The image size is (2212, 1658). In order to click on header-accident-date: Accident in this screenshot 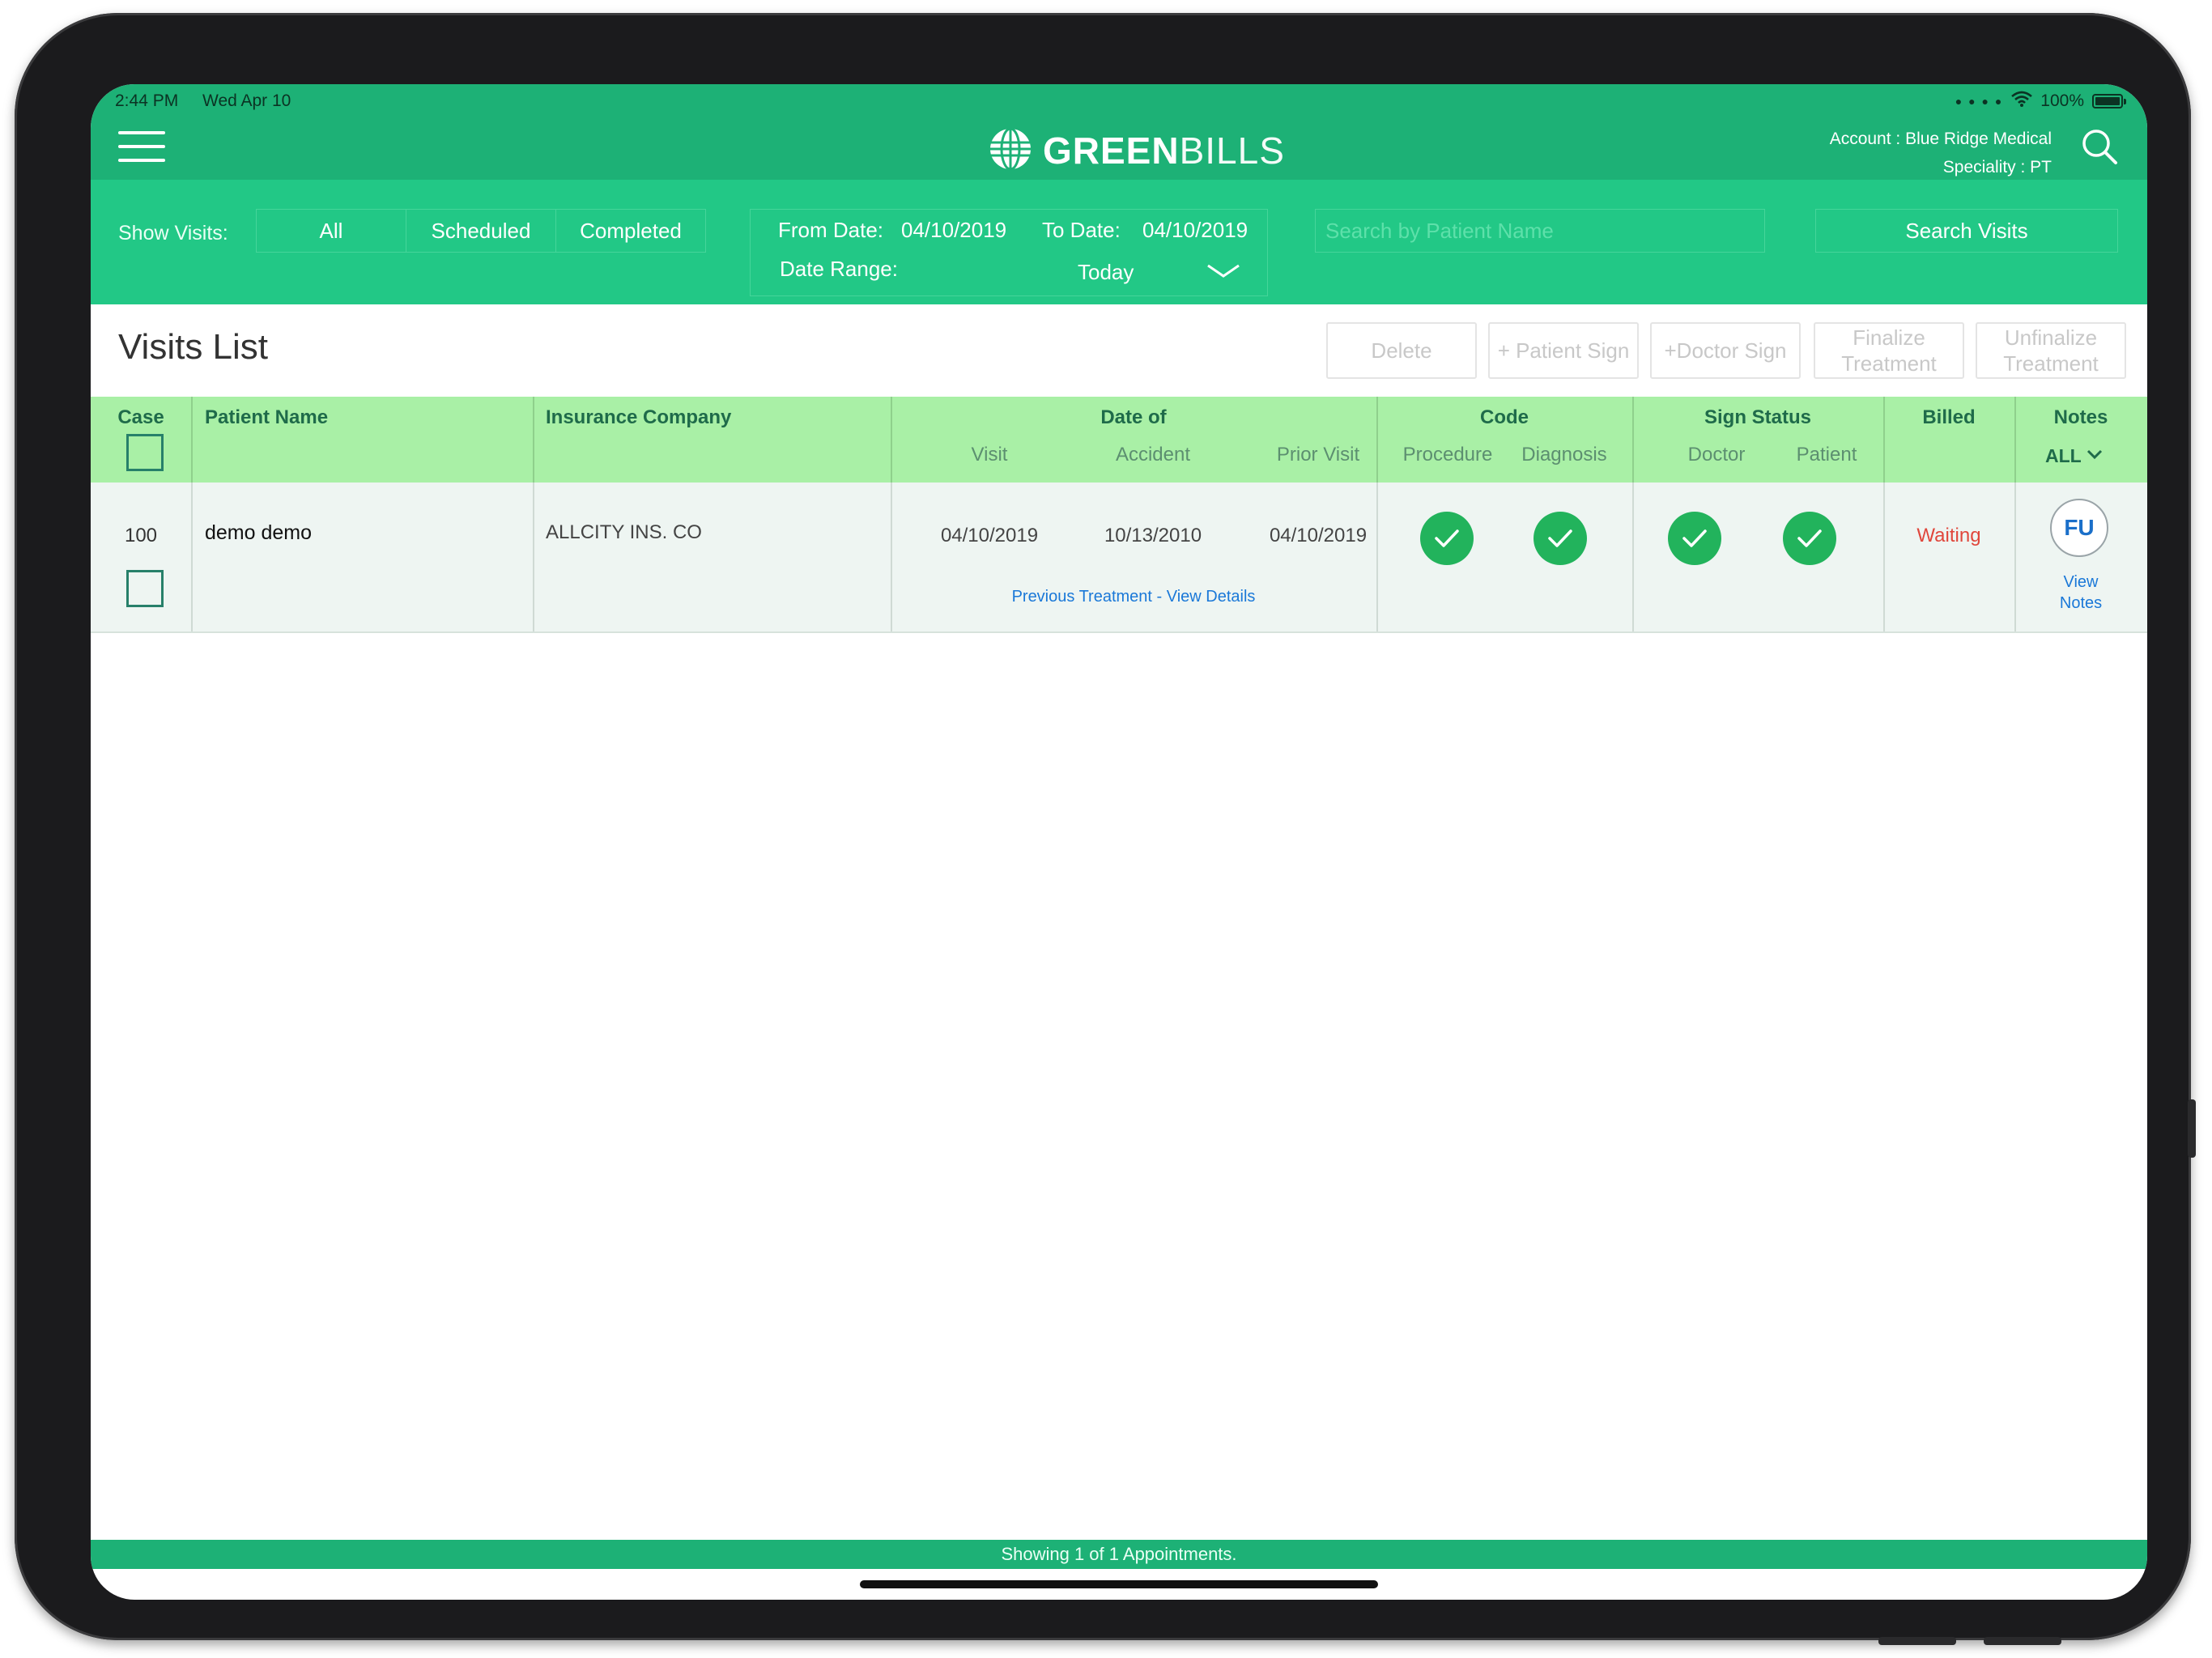, I will do `click(1153, 455)`.